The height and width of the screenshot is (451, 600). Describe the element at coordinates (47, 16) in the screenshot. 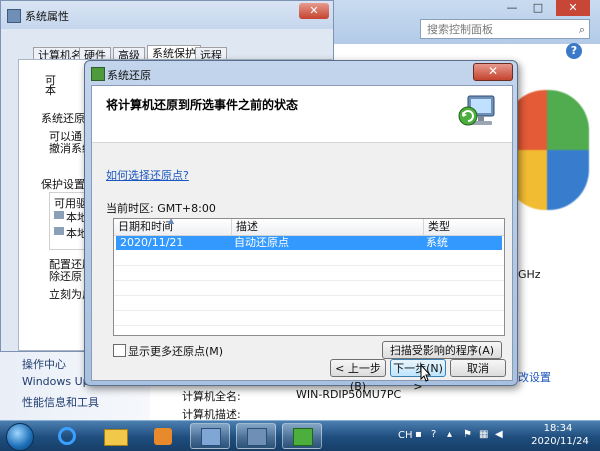

I see `system-properties-title: 系统属性` at that location.